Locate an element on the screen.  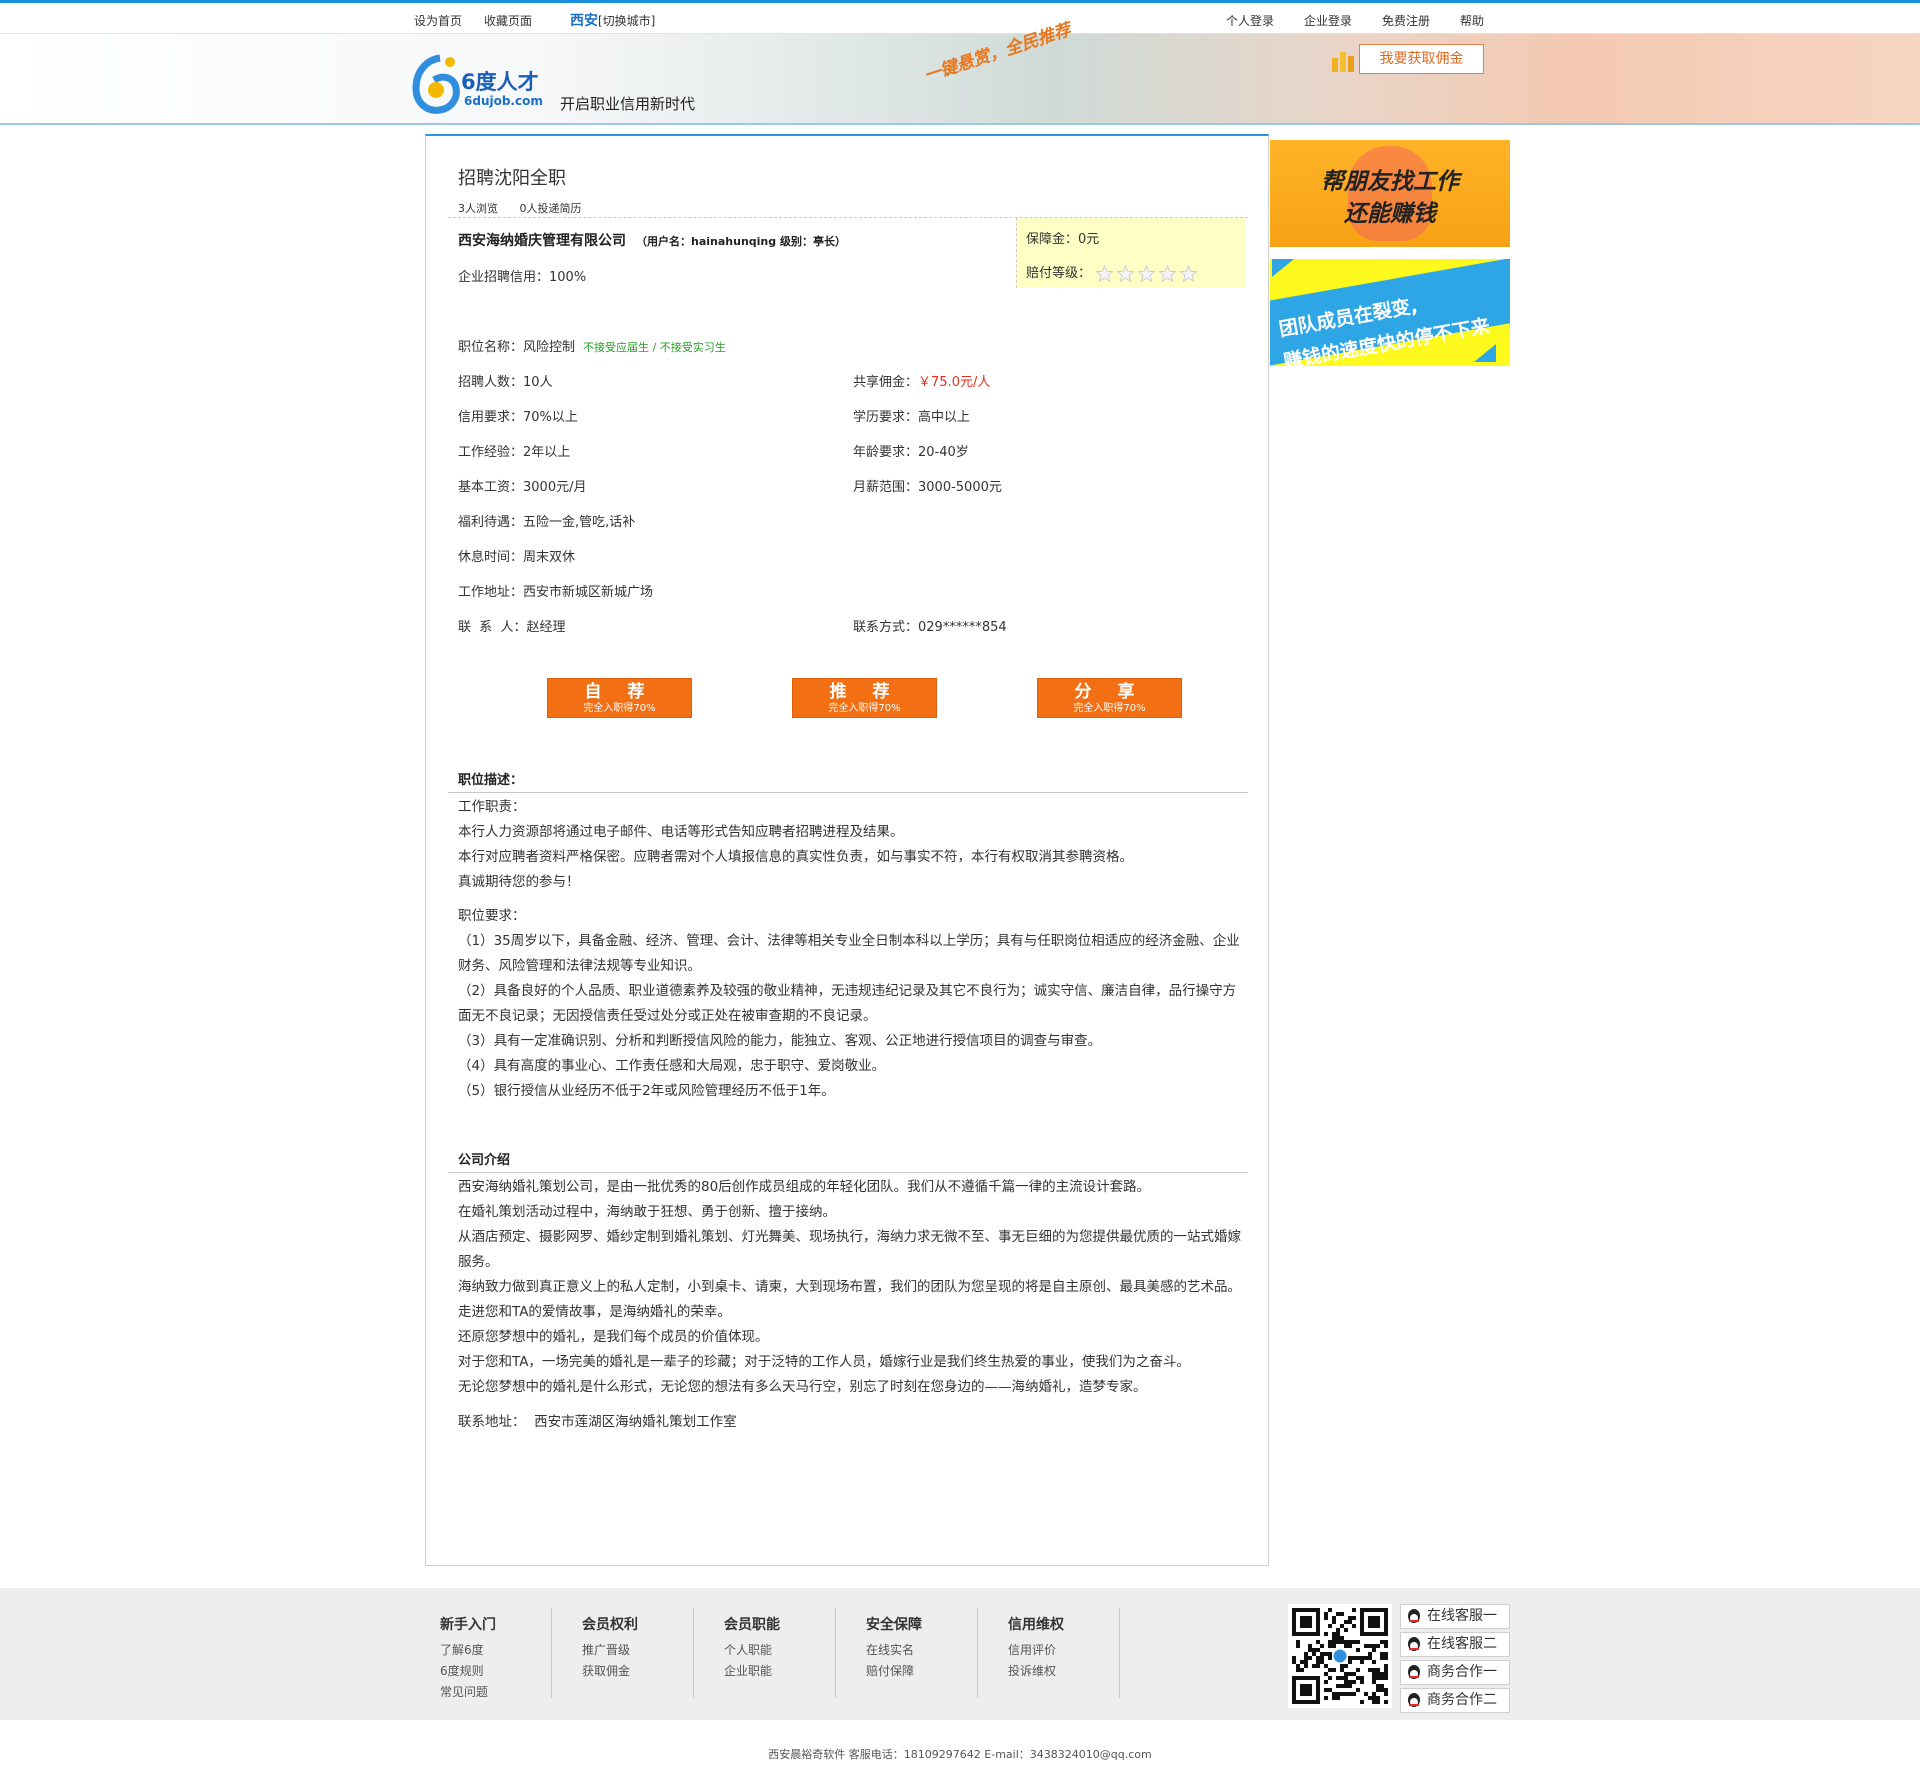
payout-stars is located at coordinates (1147, 273).